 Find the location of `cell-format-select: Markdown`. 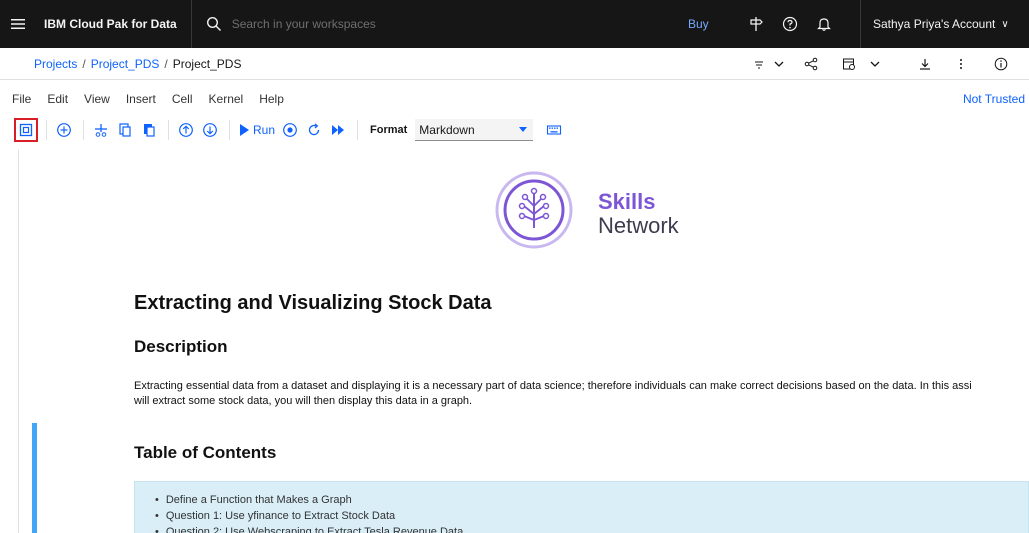

cell-format-select: Markdown is located at coordinates (474, 130).